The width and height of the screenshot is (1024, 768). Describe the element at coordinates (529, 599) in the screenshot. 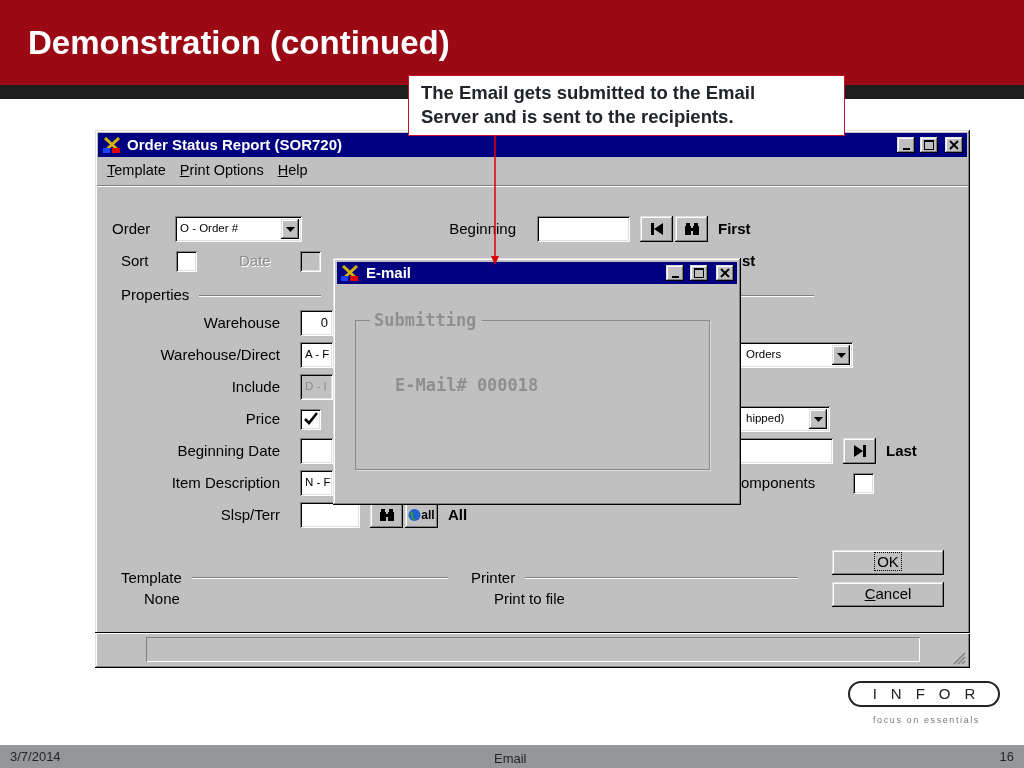

I see `group-value: Print to file` at that location.